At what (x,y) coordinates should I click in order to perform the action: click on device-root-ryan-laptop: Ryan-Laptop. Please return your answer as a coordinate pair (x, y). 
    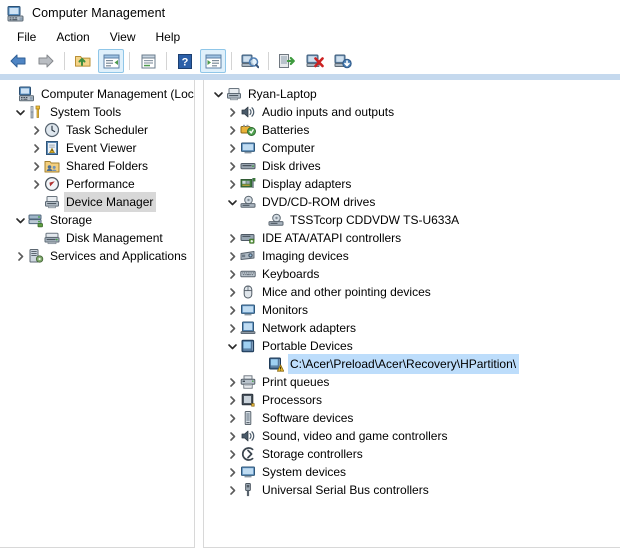
    Looking at the image, I should click on (412, 94).